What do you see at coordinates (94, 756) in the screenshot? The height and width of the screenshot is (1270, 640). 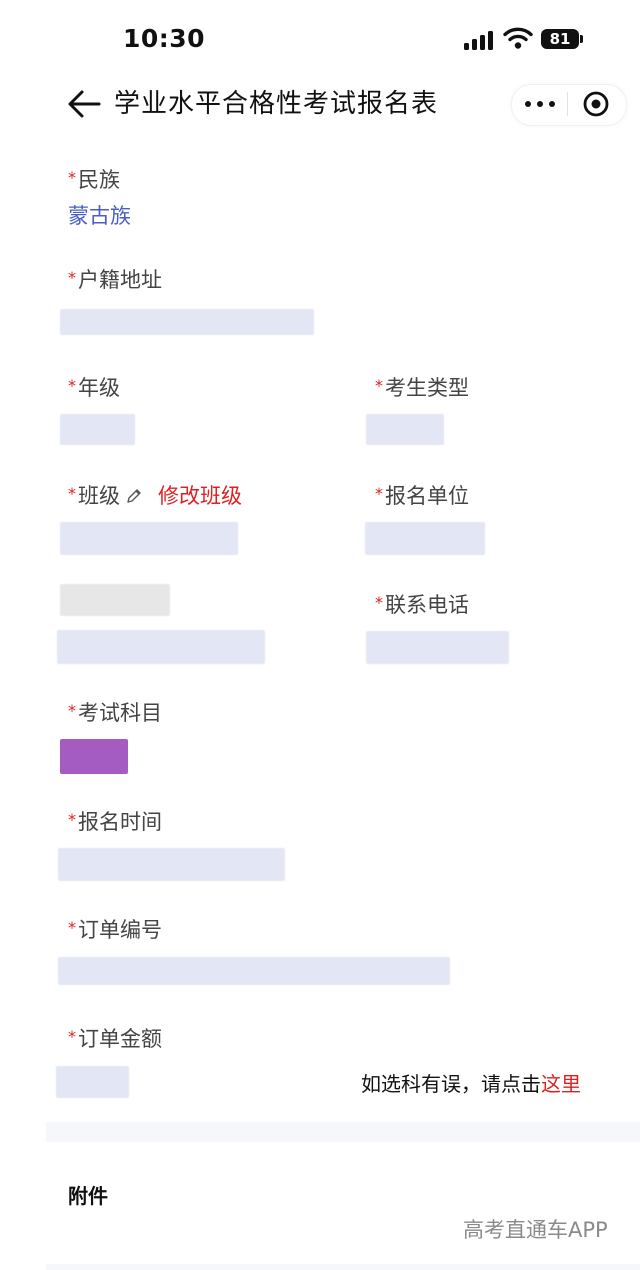 I see `exam-subject-tag-redacted` at bounding box center [94, 756].